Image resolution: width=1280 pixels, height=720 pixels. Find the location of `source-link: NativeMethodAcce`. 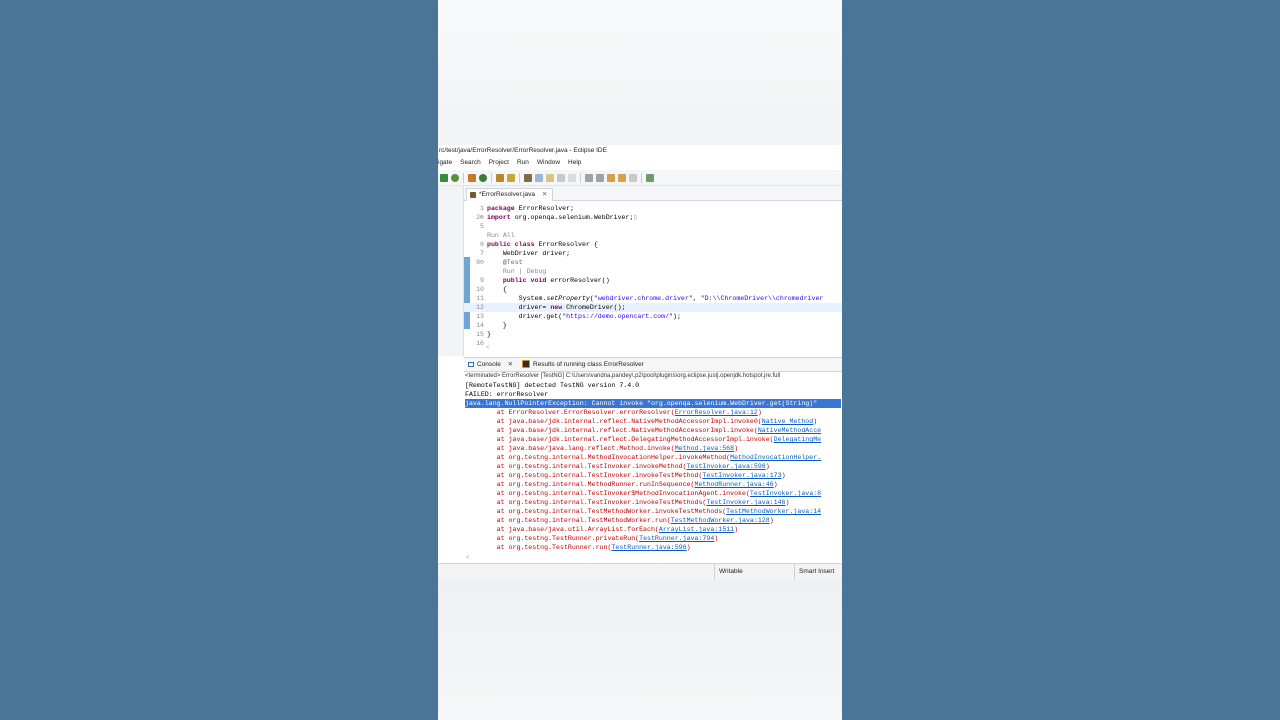

source-link: NativeMethodAcce is located at coordinates (789, 430).